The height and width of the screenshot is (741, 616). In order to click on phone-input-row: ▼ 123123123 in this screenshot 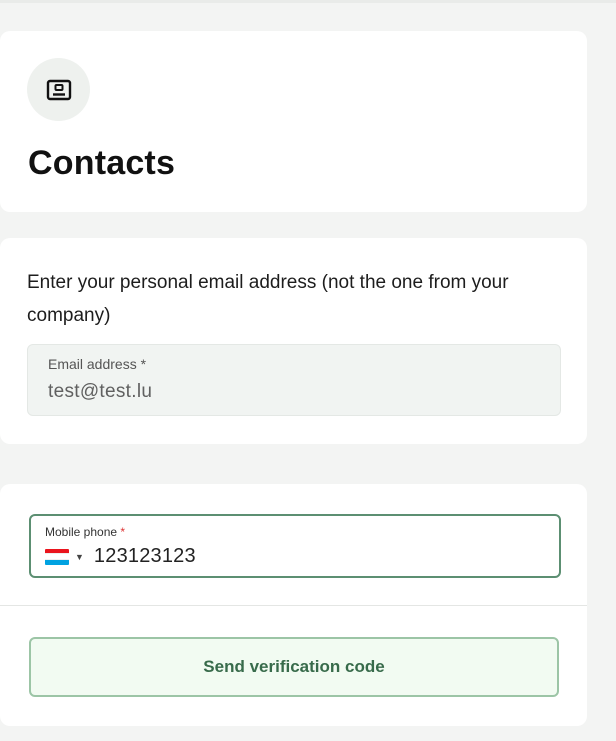, I will do `click(120, 556)`.